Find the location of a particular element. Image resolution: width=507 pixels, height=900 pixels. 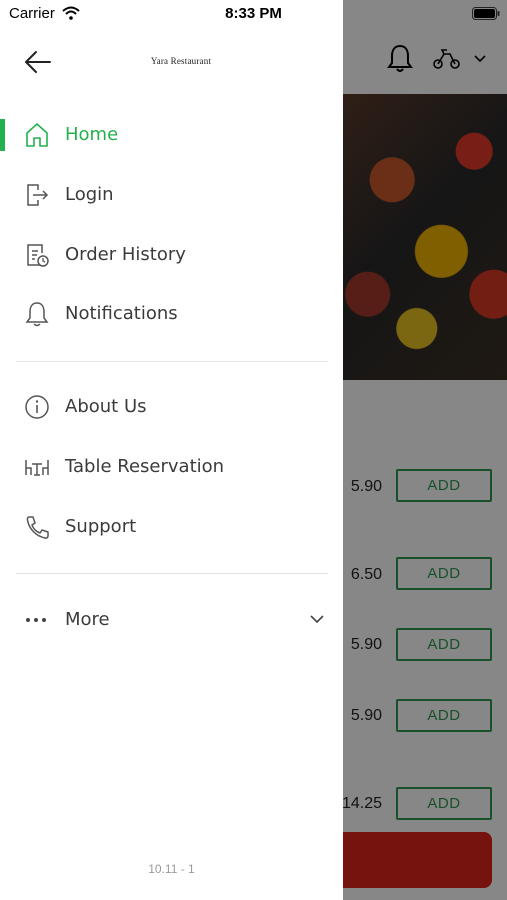

menu-item-label: Home is located at coordinates (92, 134).